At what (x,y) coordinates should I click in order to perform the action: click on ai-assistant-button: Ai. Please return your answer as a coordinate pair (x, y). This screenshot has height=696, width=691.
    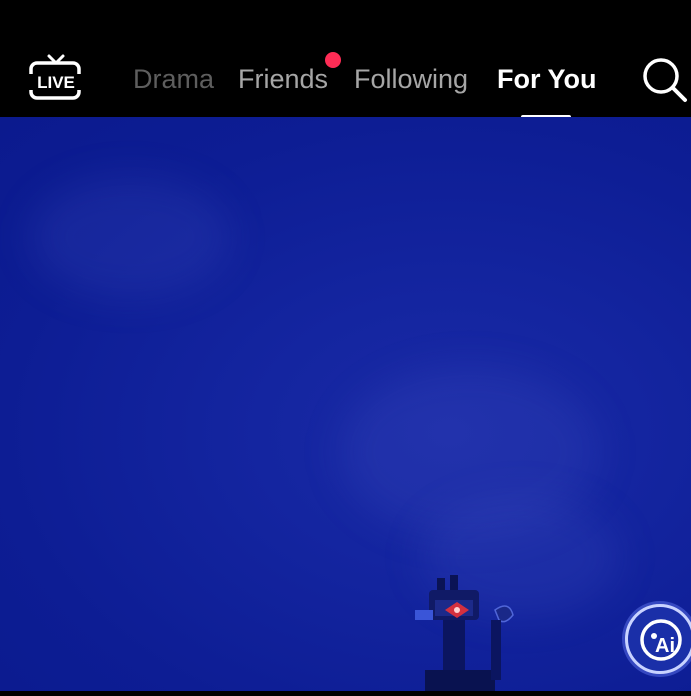
    Looking at the image, I should click on (658, 639).